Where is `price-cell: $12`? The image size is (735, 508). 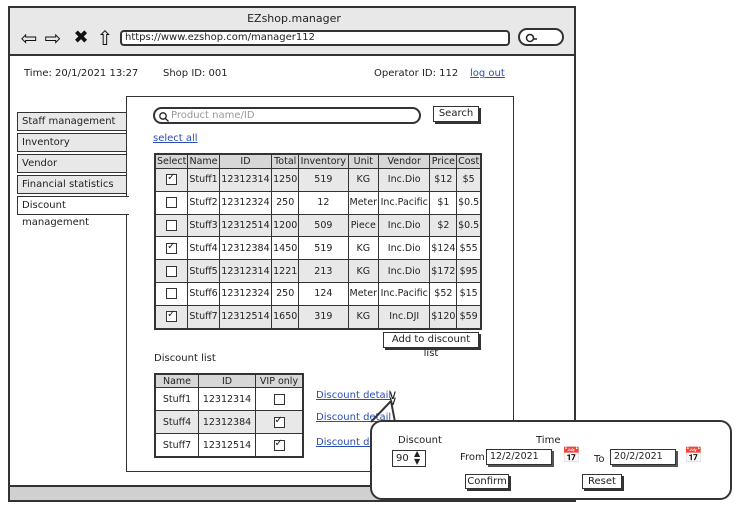
price-cell: $12 is located at coordinates (443, 180).